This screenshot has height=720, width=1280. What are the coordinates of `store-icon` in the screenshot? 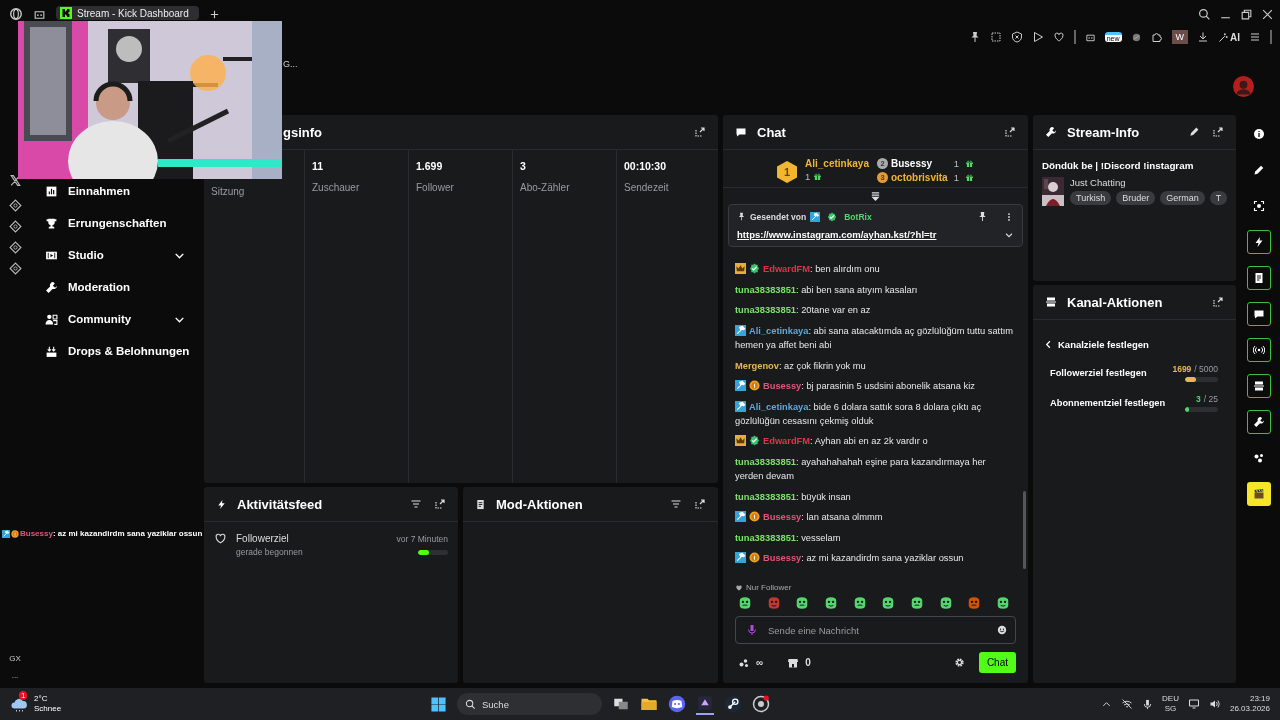 It's located at (793, 662).